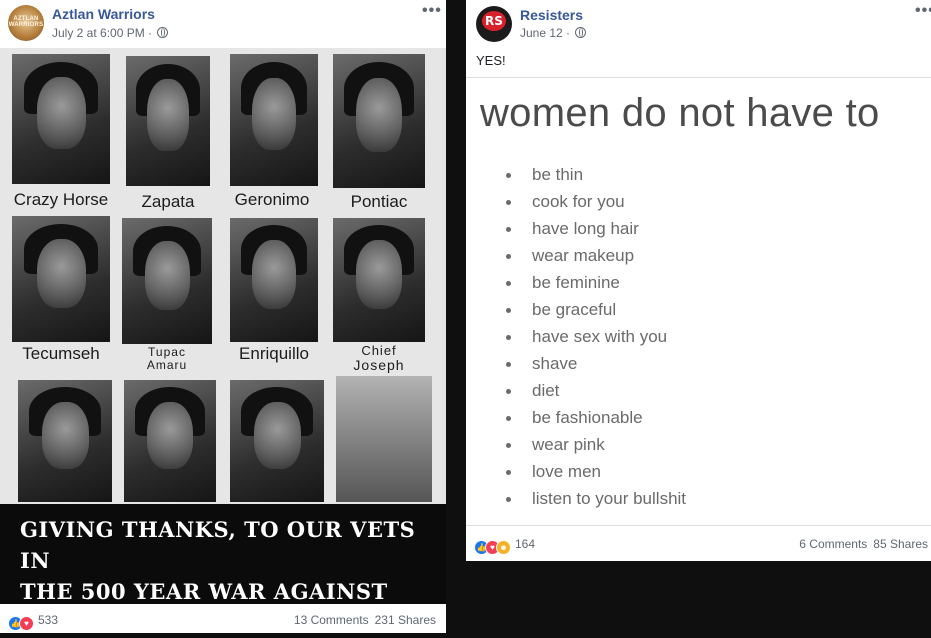 This screenshot has width=931, height=638. I want to click on post-text: YES!, so click(491, 60).